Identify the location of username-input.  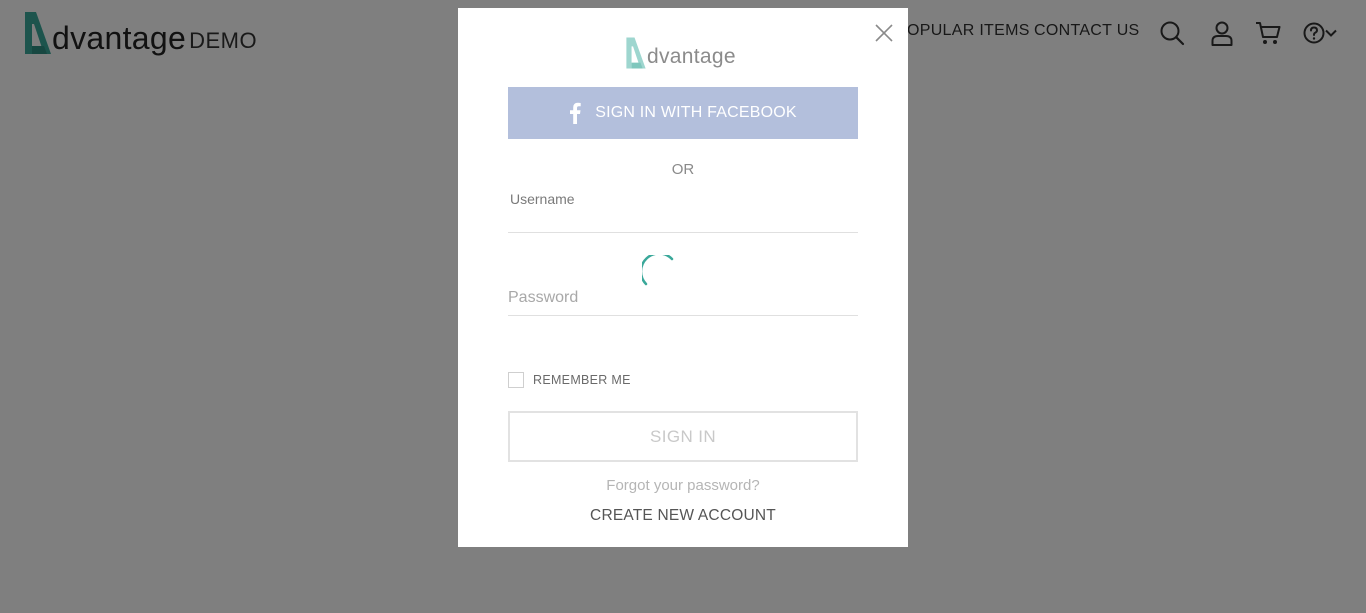
(683, 220).